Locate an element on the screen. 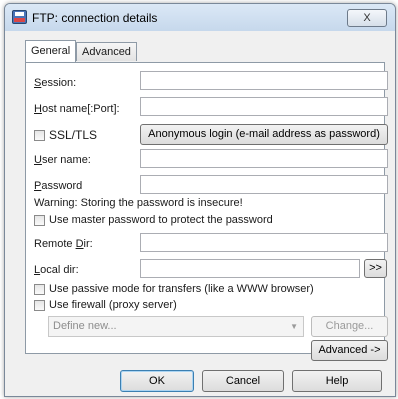 The image size is (398, 399). local-dir-label: Local dir: is located at coordinates (56, 270).